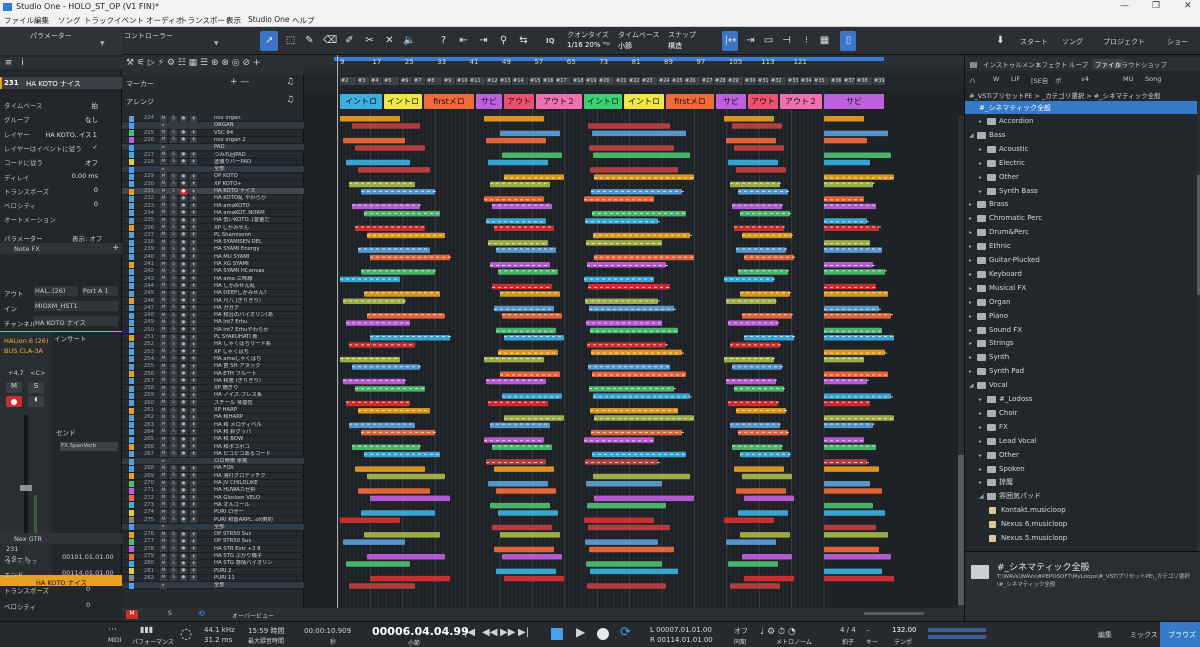  What do you see at coordinates (193, 63) in the screenshot?
I see `tracklist-tools-icon: ⚒ ⚟ ▷ ⚡ ⚙ ☷ ▦ ☰ ⊕ ⊗ ◎ ⊘ +` at bounding box center [193, 63].